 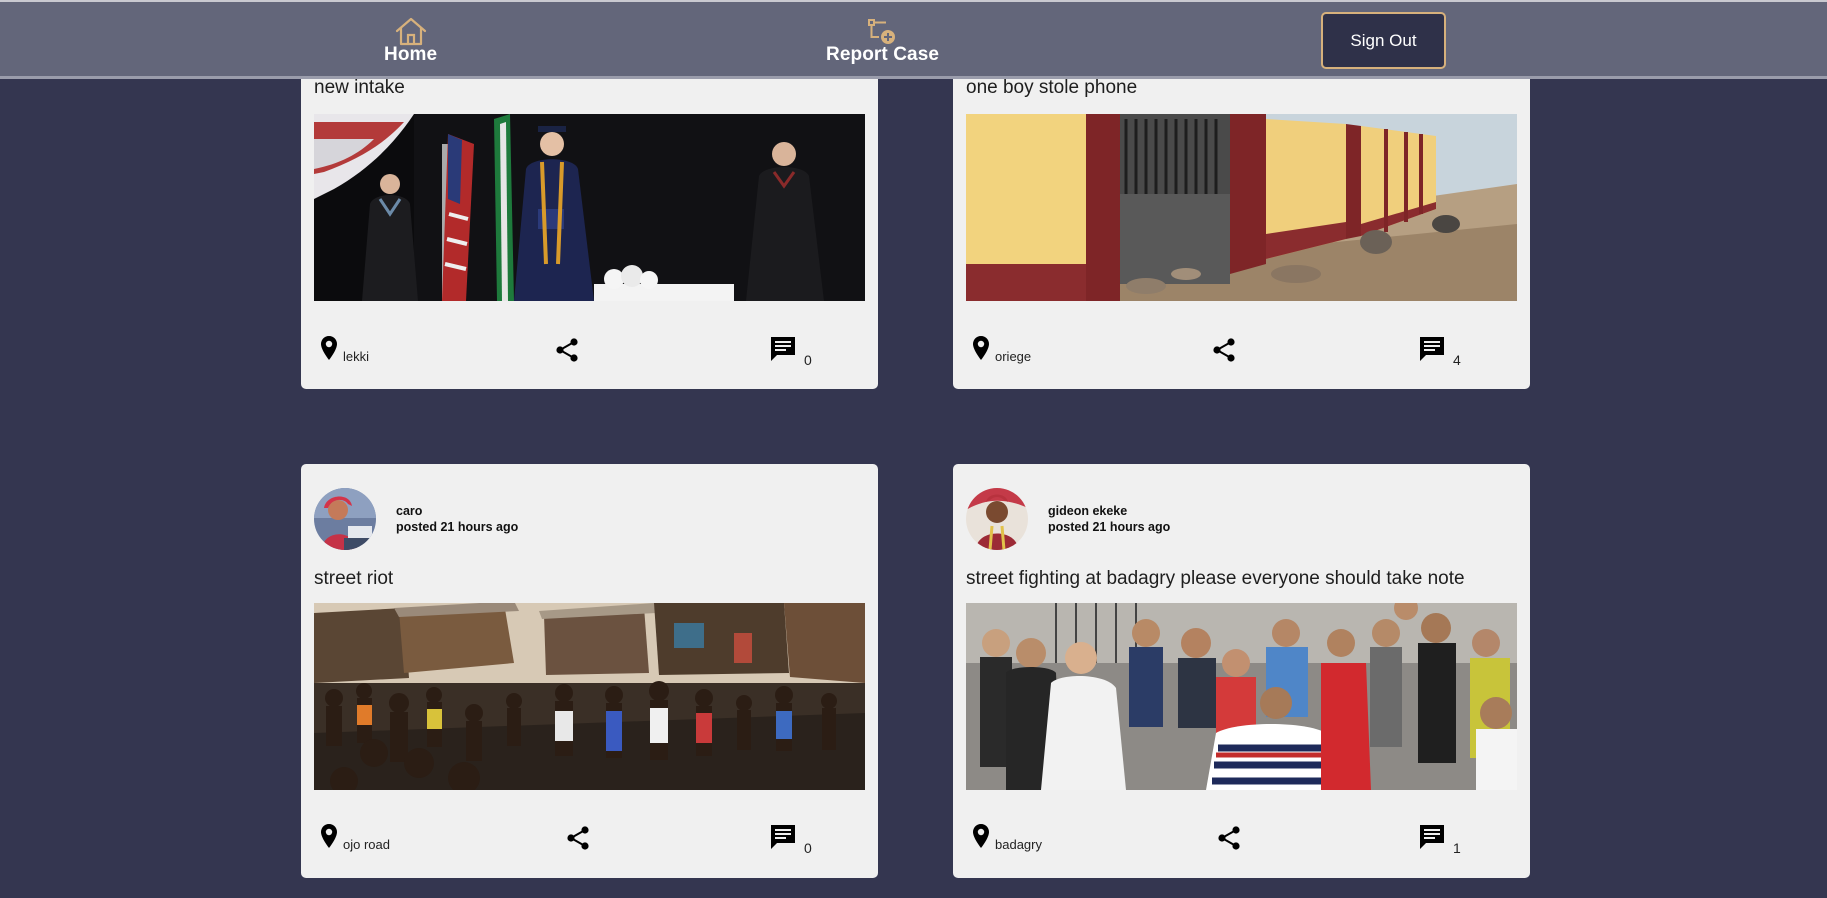 I want to click on sign-out-button: Sign Out, so click(x=1383, y=40).